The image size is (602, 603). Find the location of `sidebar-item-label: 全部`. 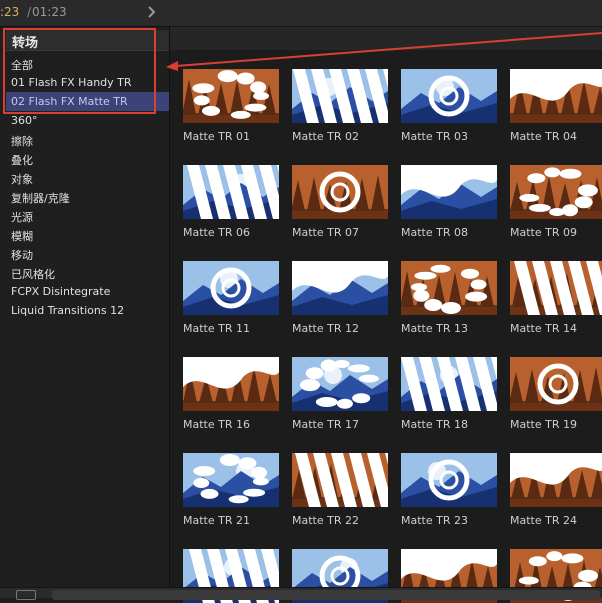

sidebar-item-label: 全部 is located at coordinates (22, 65).